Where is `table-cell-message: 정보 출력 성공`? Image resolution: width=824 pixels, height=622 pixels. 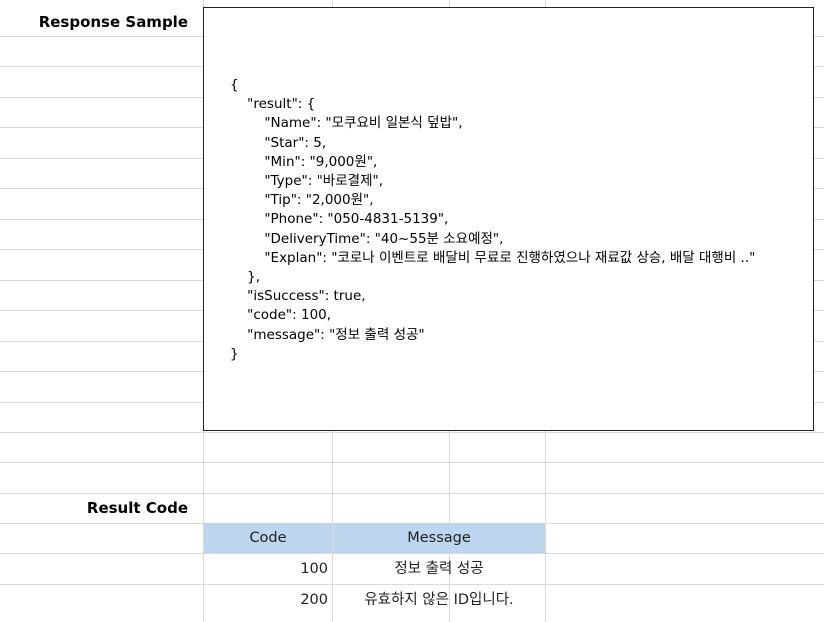
table-cell-message: 정보 출력 성공 is located at coordinates (439, 569).